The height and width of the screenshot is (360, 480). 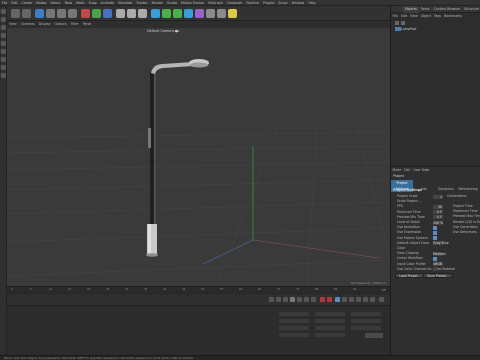 I want to click on render-settings-icon, so click(x=142, y=13).